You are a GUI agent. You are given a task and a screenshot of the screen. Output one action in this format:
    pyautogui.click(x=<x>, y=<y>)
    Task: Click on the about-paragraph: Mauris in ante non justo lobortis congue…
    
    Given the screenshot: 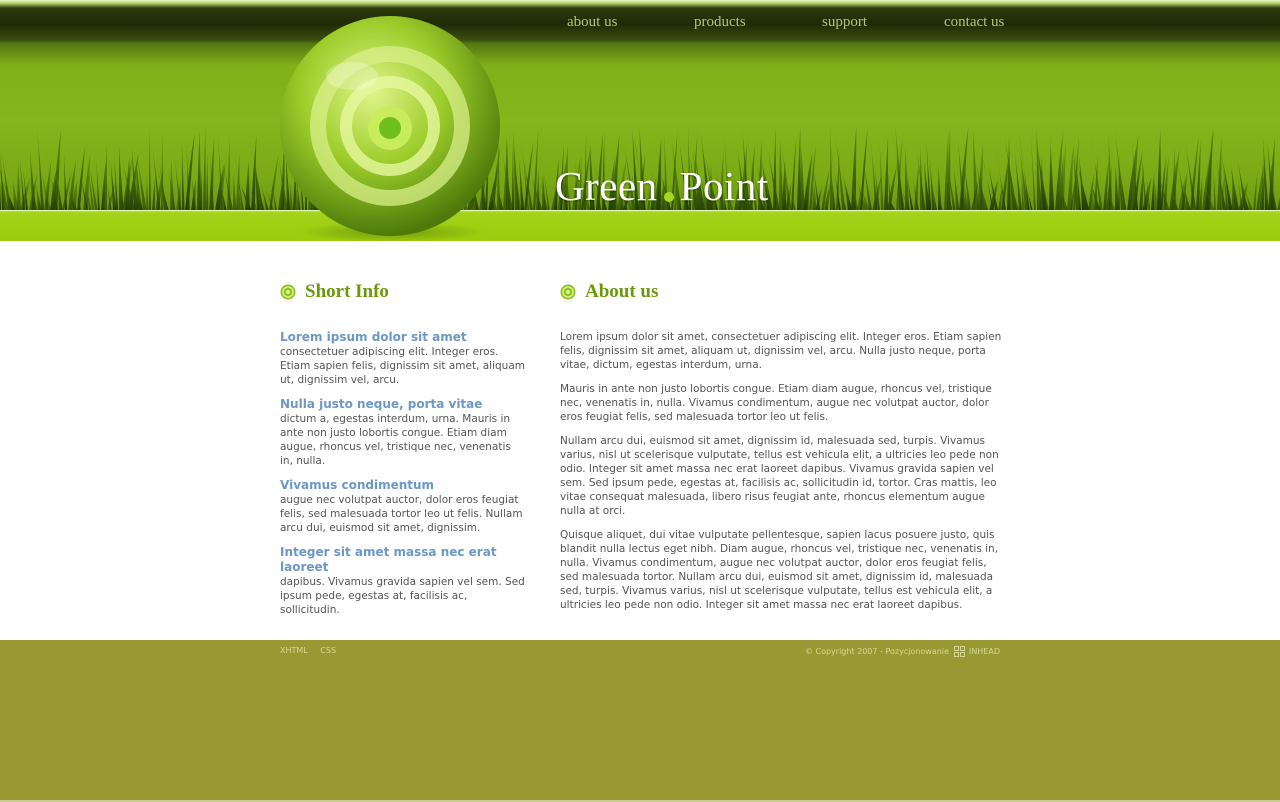 What is the action you would take?
    pyautogui.click(x=776, y=403)
    